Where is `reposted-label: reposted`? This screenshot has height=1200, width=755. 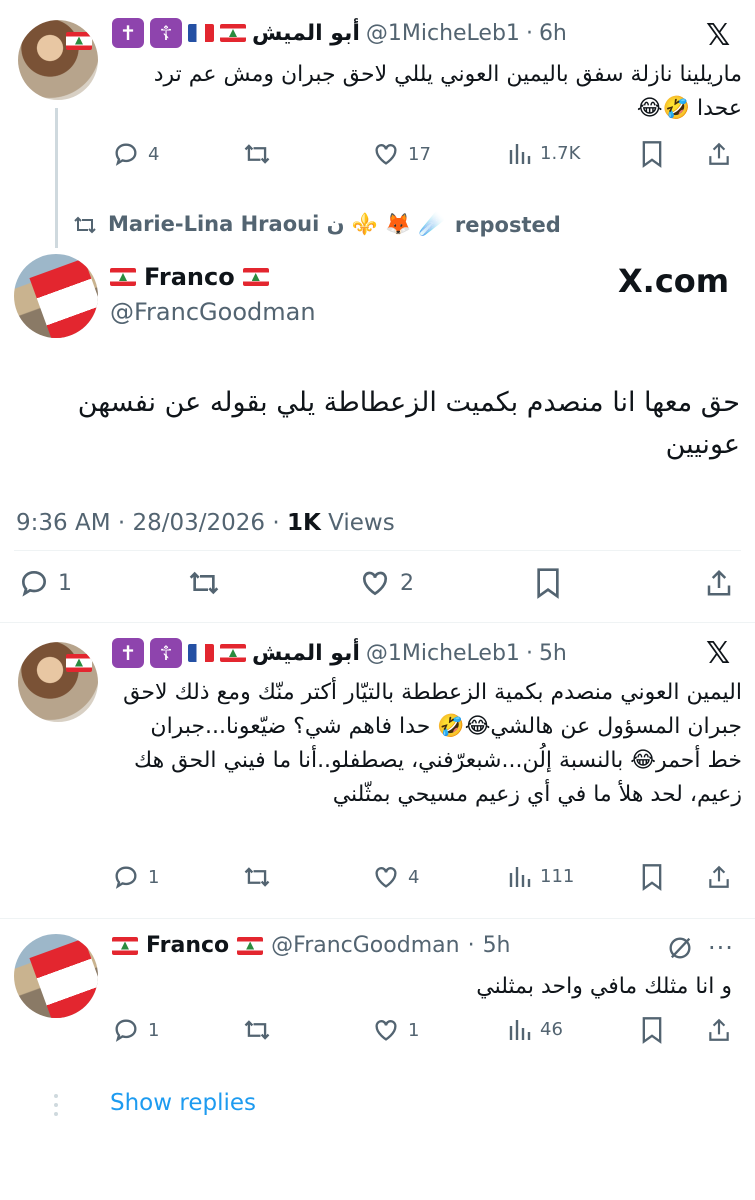
reposted-label: reposted is located at coordinates (507, 224).